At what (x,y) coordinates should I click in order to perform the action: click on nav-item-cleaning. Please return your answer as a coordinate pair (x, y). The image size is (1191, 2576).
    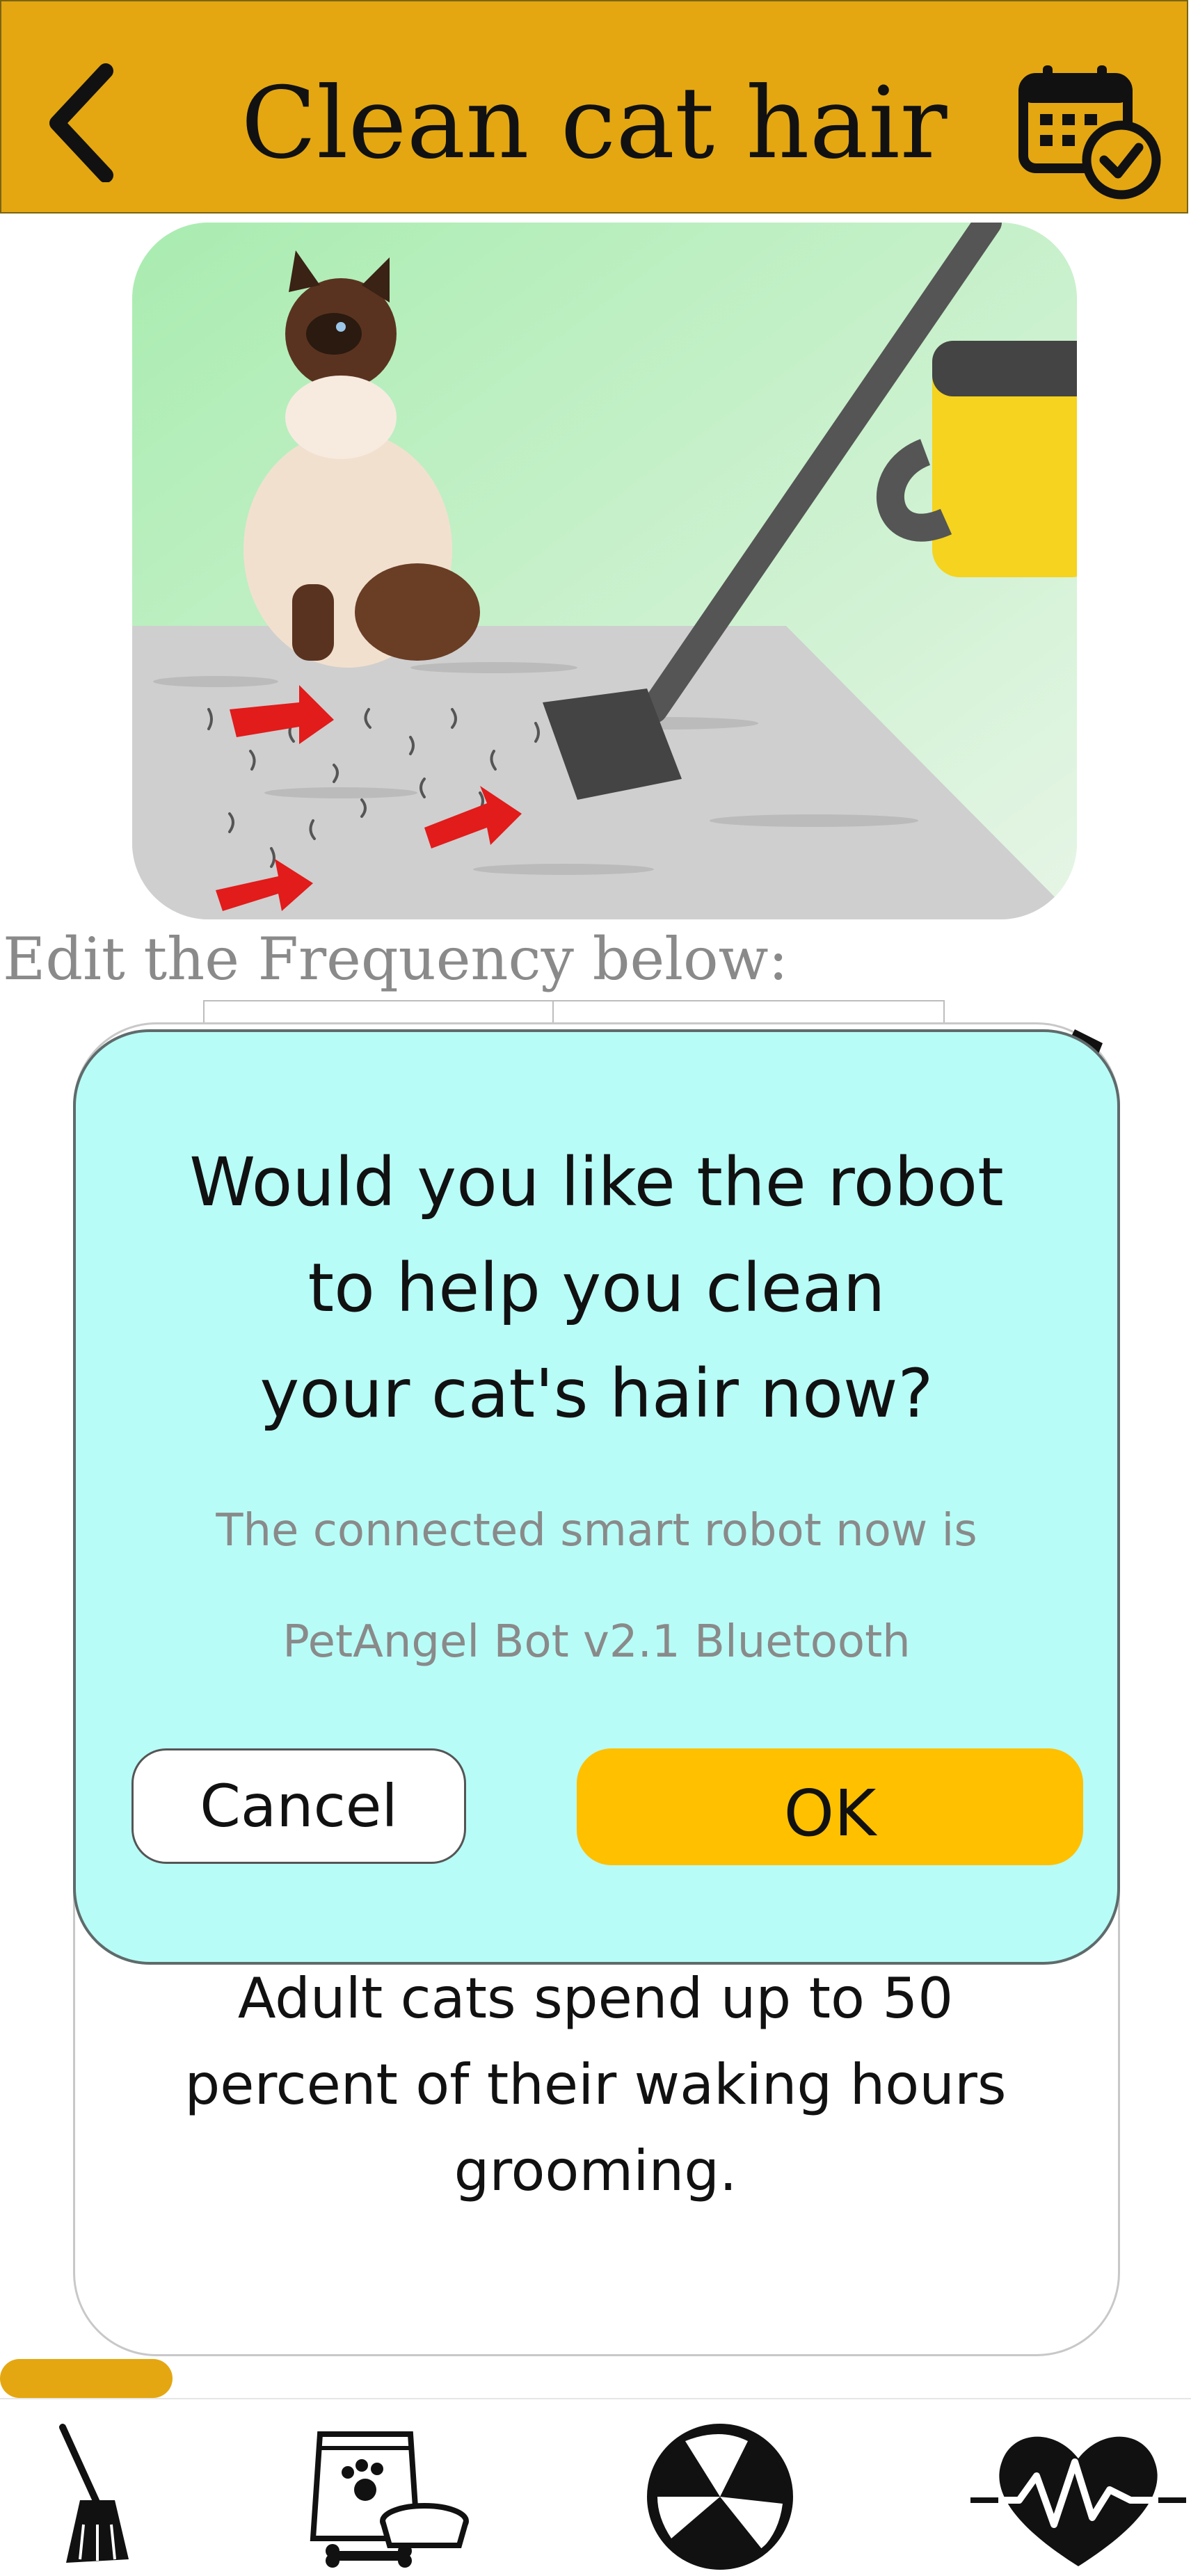
    Looking at the image, I should click on (94, 2497).